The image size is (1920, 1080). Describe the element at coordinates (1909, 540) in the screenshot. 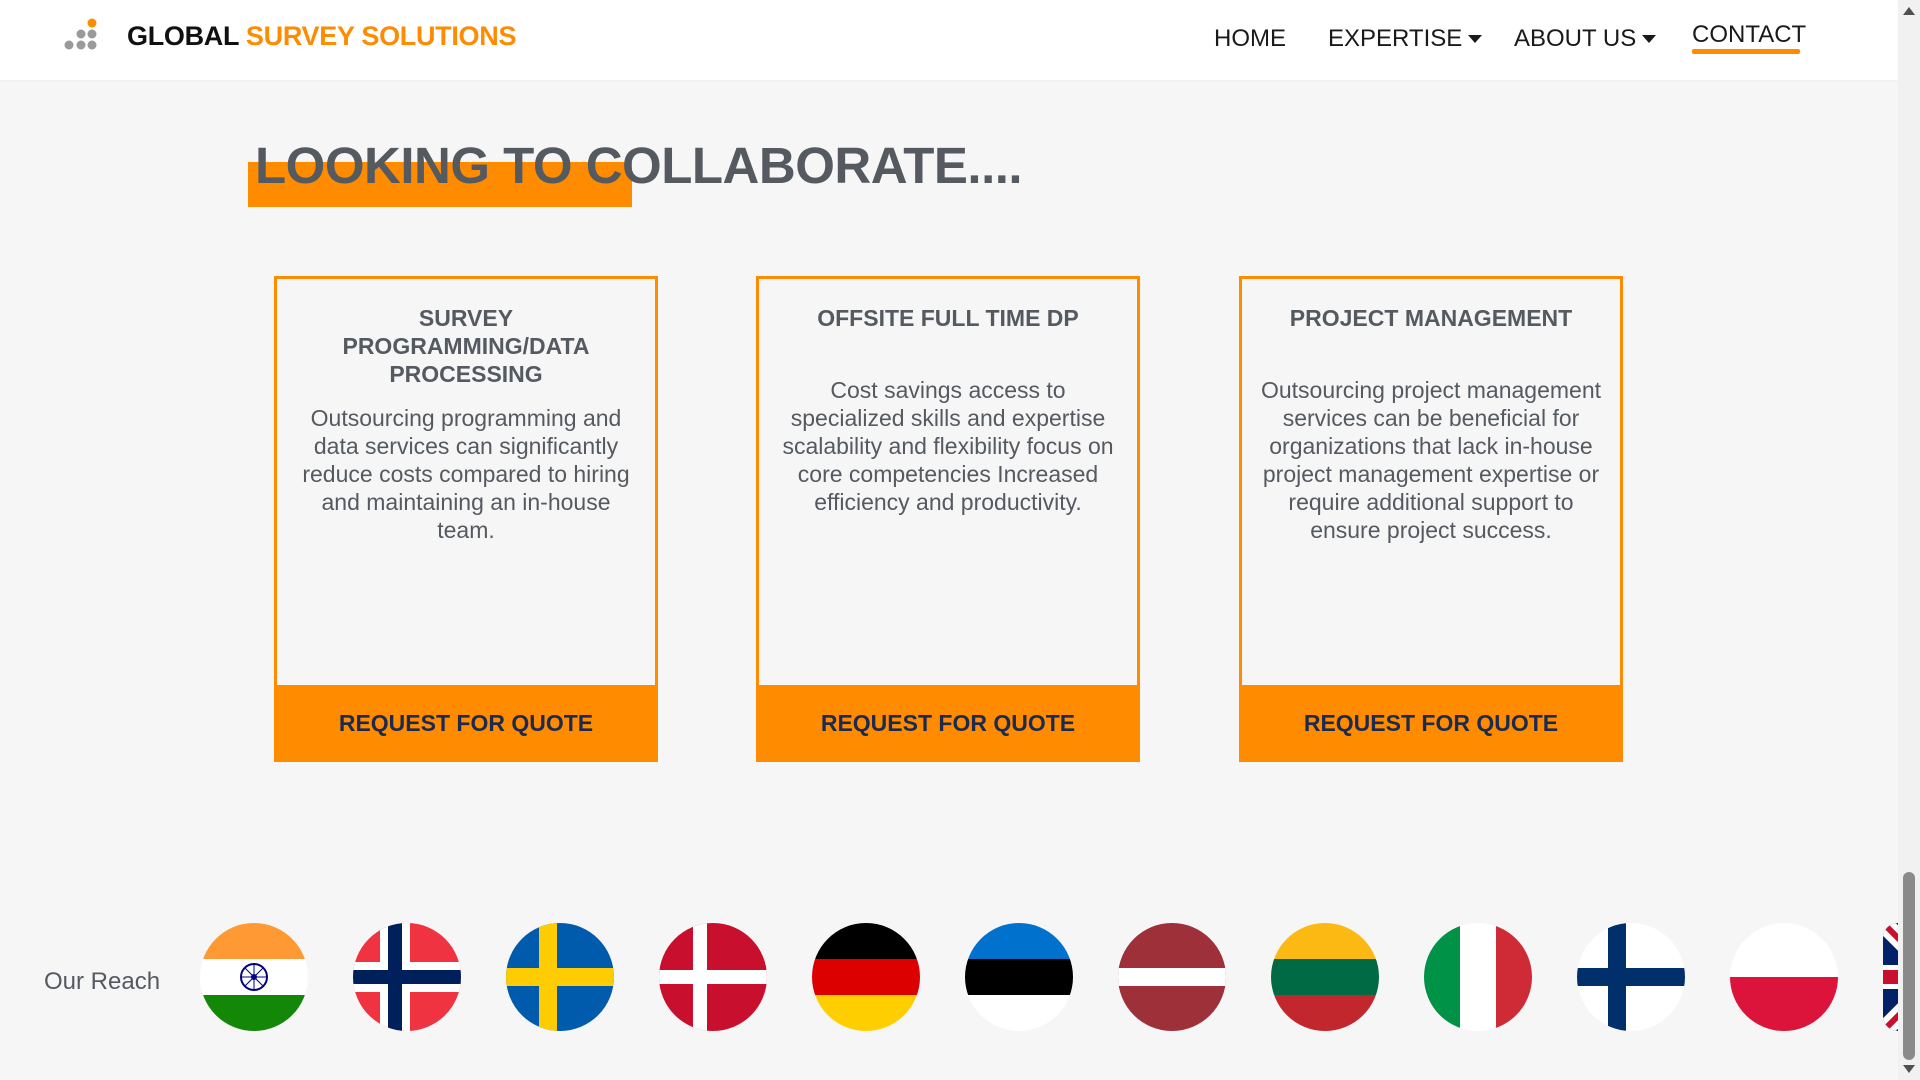

I see `vertical-scrollbar` at that location.